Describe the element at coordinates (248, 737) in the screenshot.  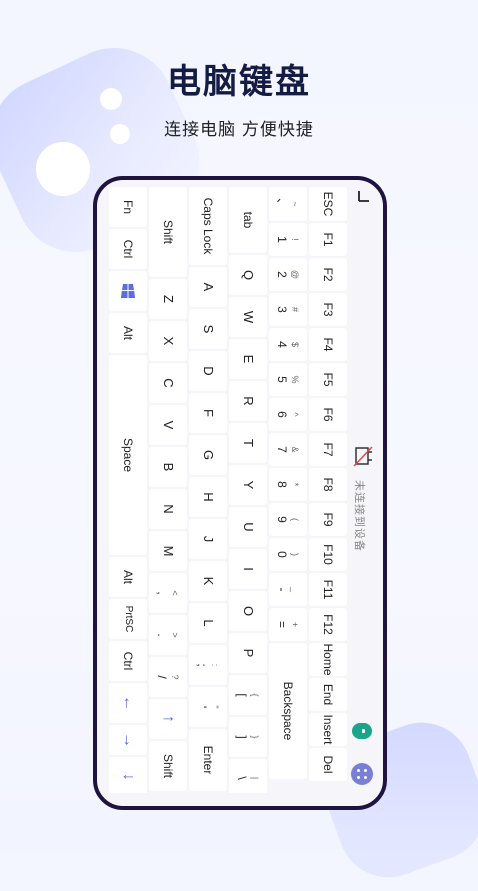
I see `key-bracket-right: }]` at that location.